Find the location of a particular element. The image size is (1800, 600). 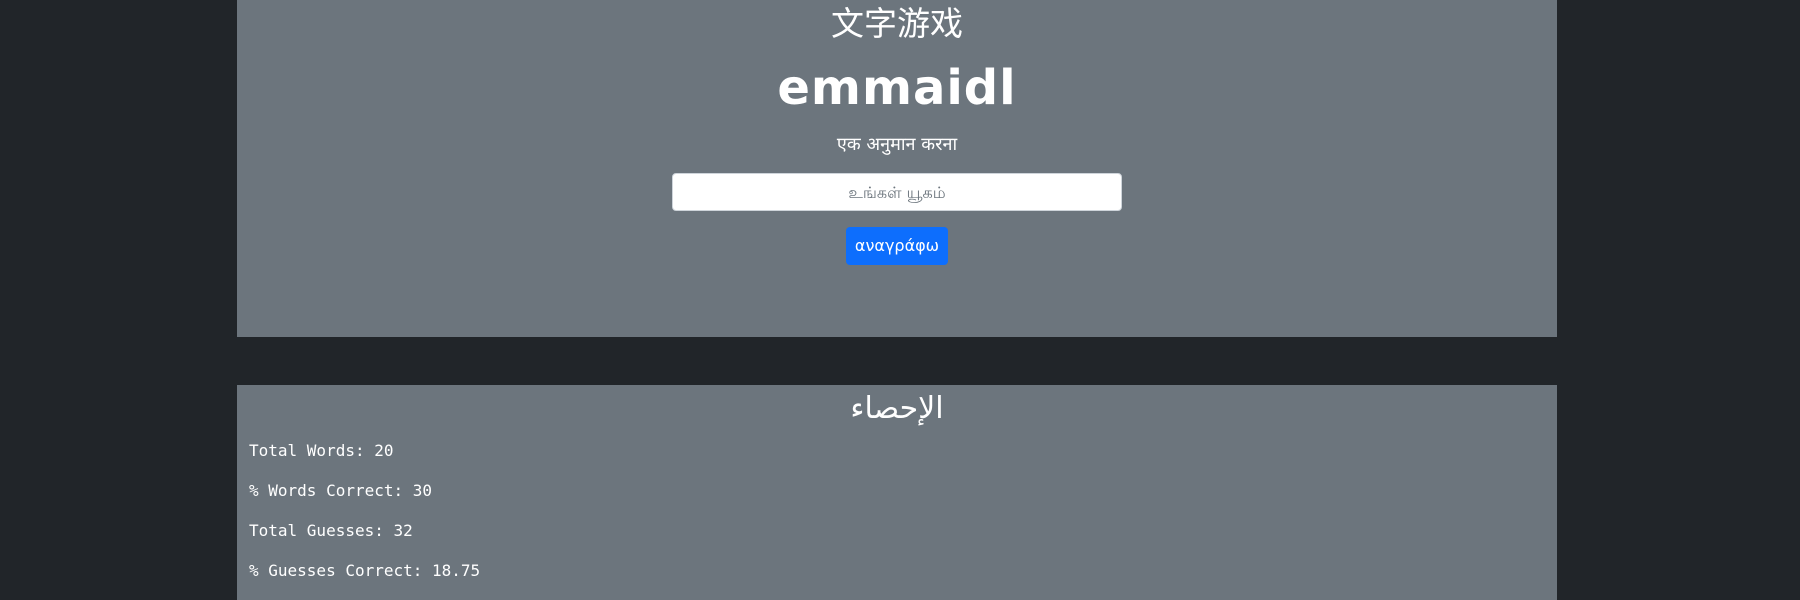

game-title: 文字游戏 is located at coordinates (897, 23).